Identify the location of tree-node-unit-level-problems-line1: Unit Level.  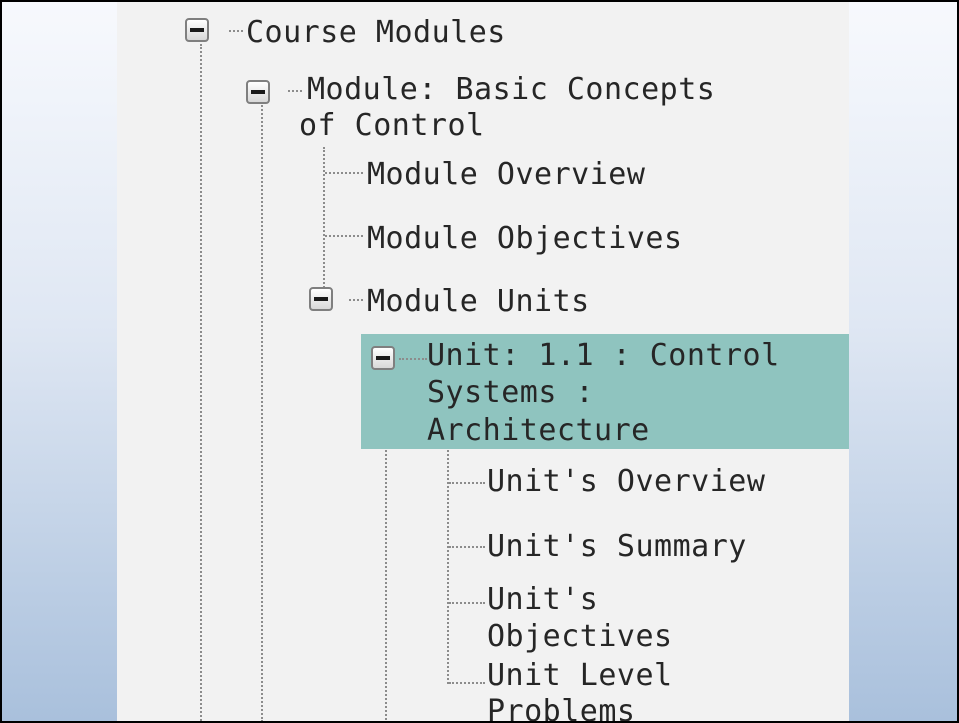
(580, 675).